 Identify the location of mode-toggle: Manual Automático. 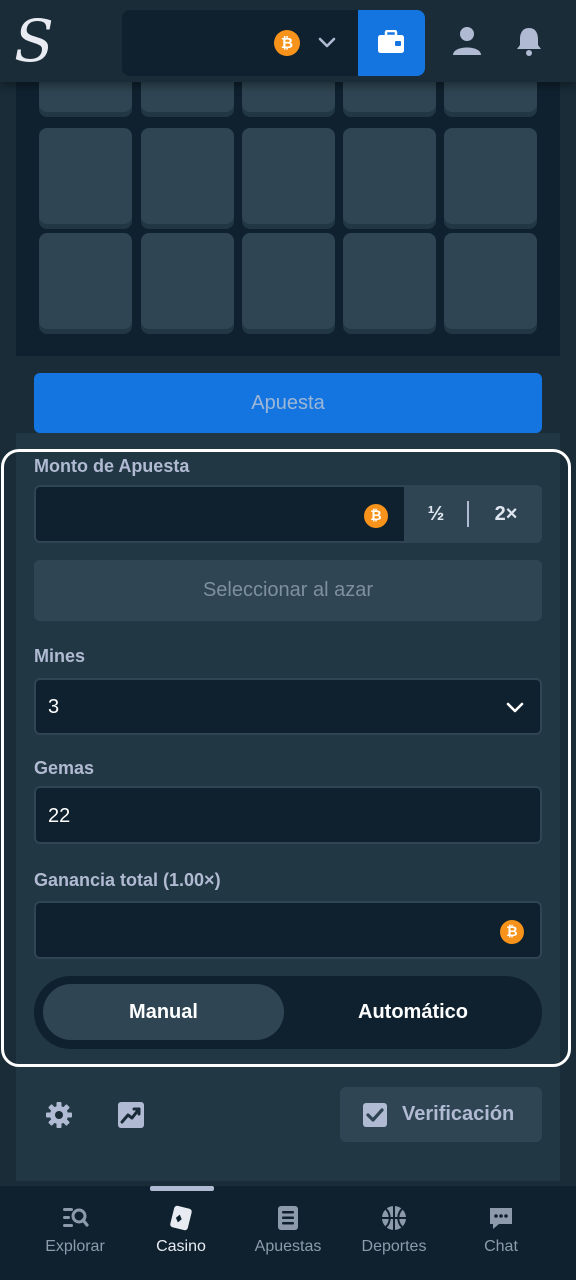
(288, 1012).